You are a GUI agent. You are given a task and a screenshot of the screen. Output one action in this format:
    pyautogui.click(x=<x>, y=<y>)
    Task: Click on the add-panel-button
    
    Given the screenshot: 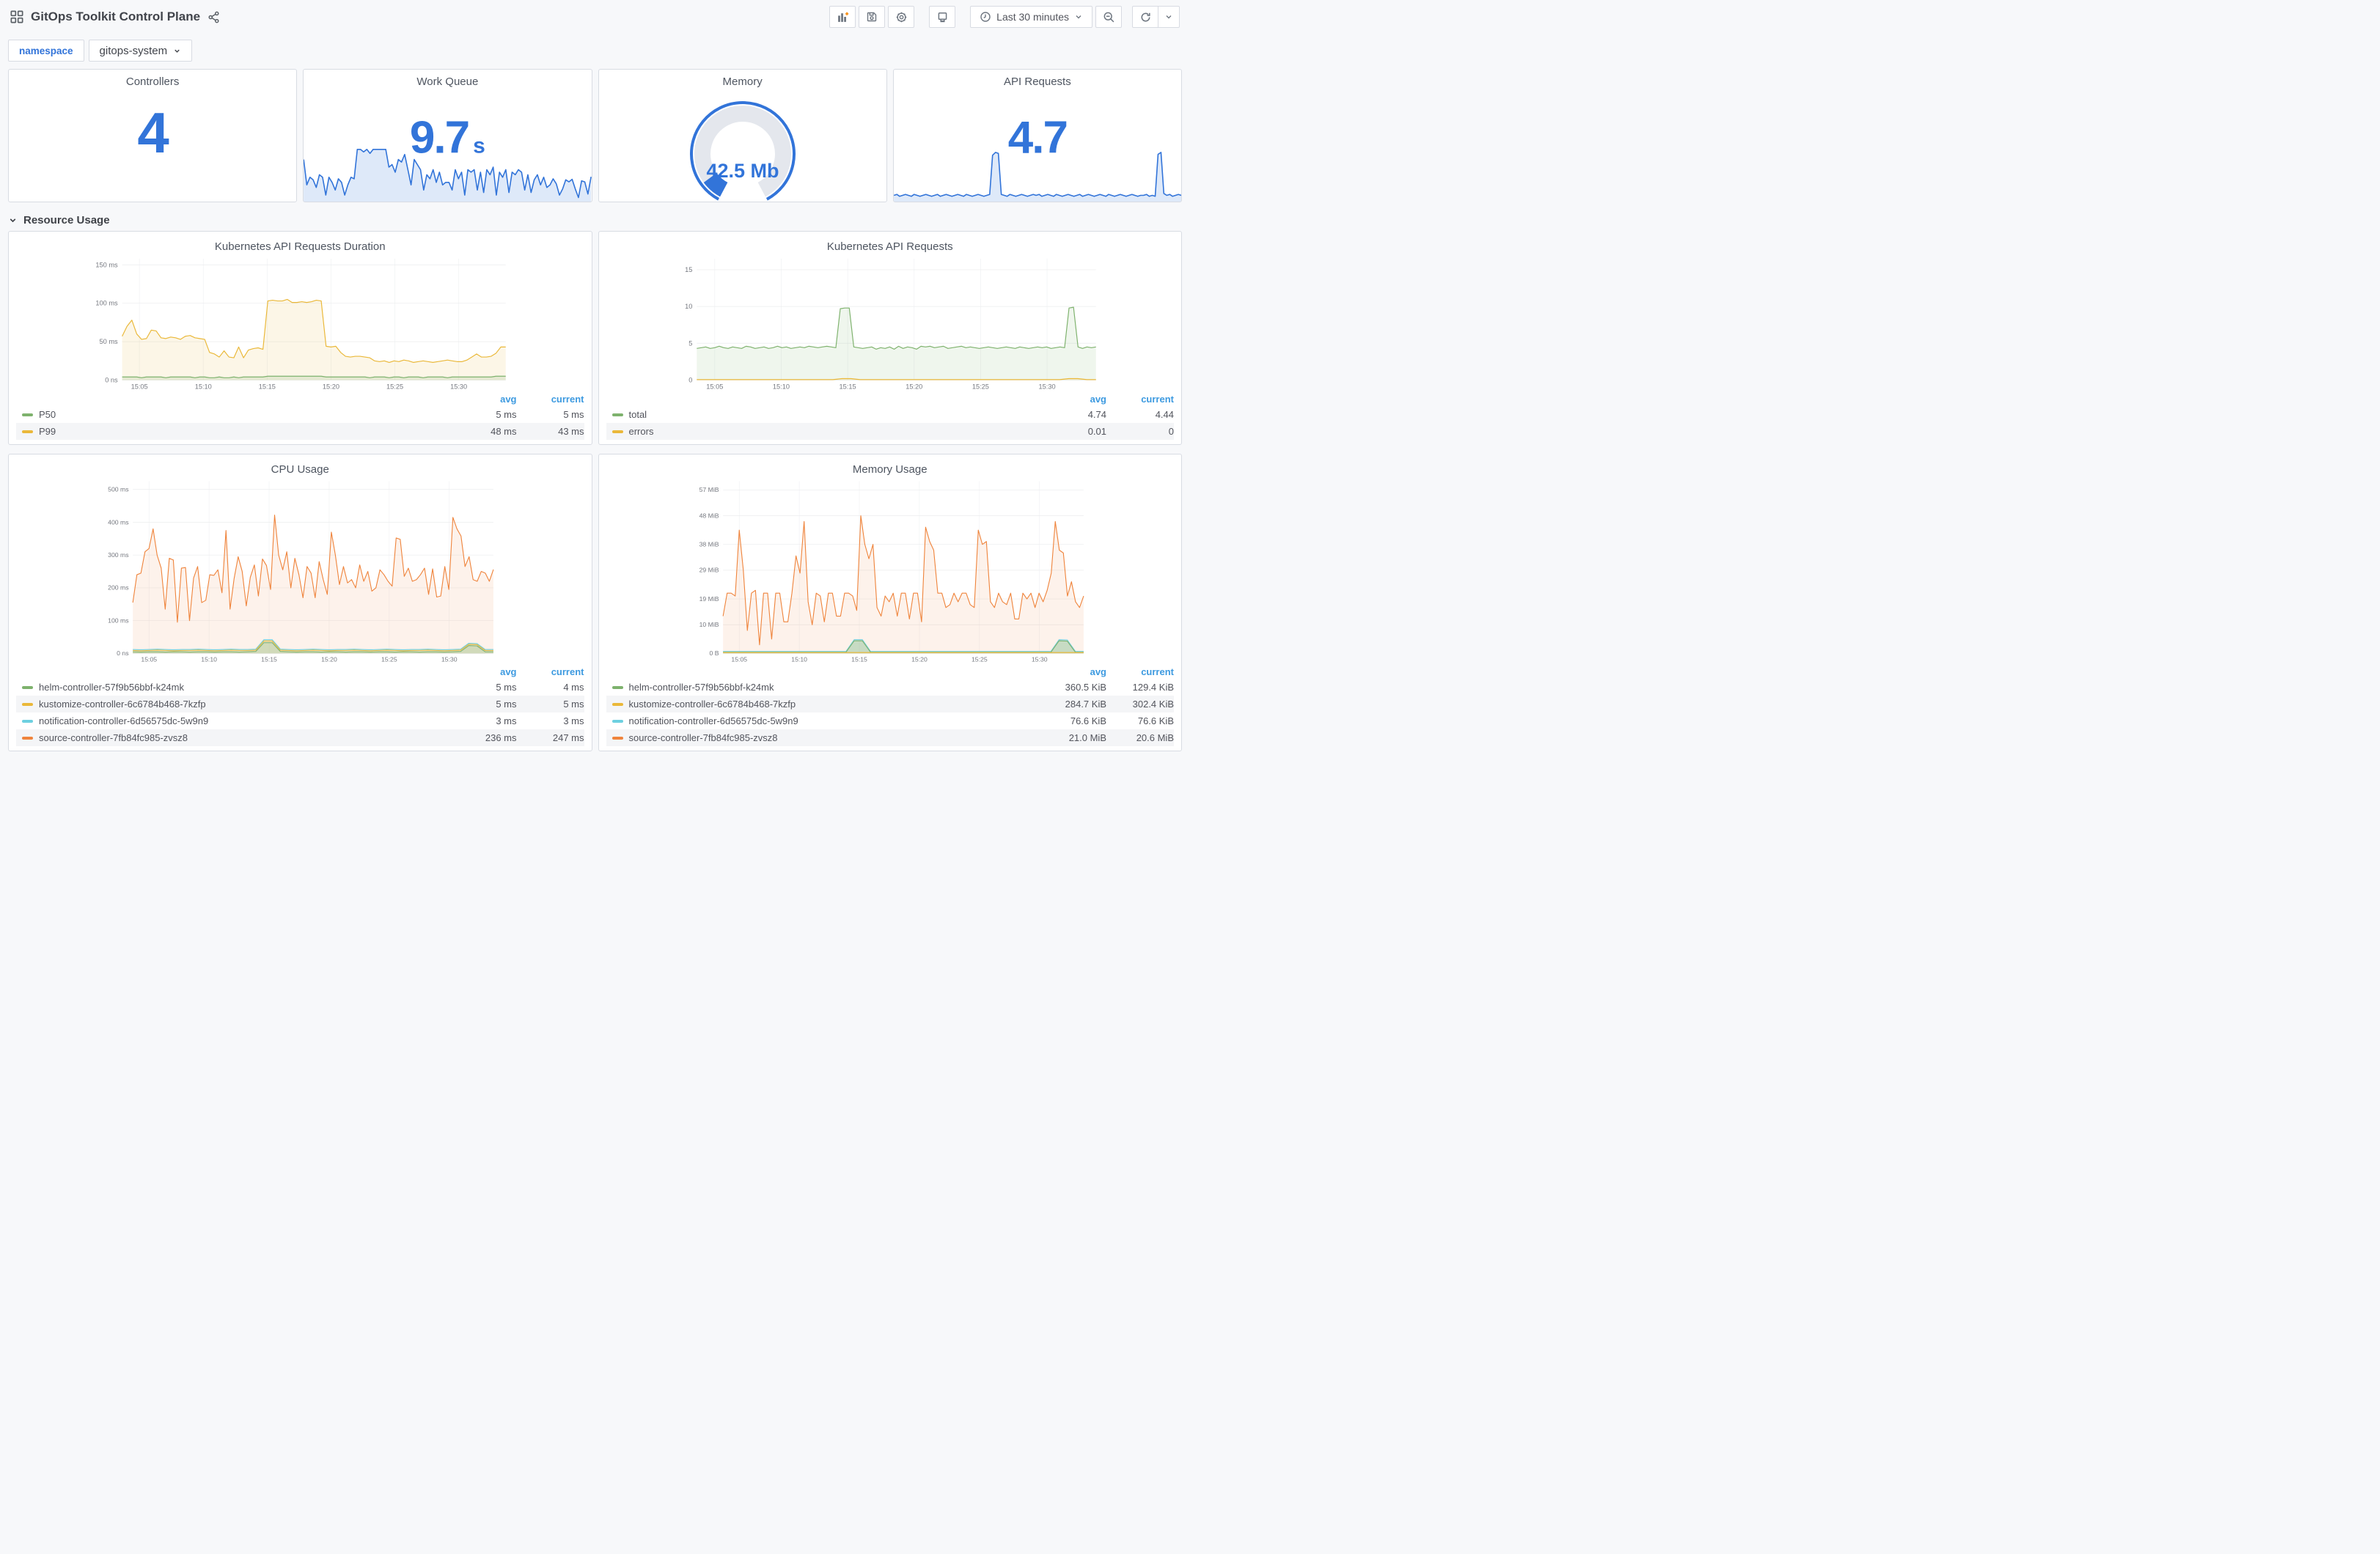 What is the action you would take?
    pyautogui.click(x=843, y=17)
    